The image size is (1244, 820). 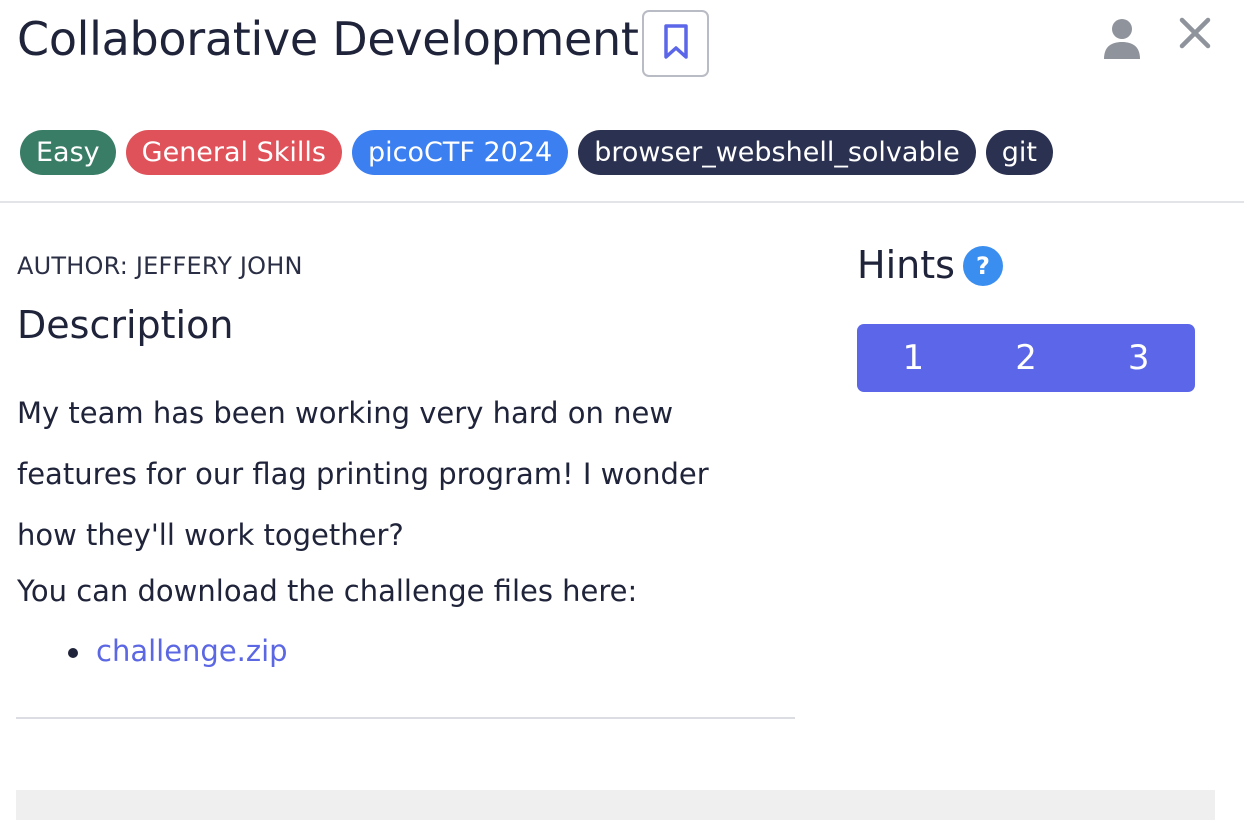 What do you see at coordinates (913, 358) in the screenshot?
I see `hint-button-1: 1` at bounding box center [913, 358].